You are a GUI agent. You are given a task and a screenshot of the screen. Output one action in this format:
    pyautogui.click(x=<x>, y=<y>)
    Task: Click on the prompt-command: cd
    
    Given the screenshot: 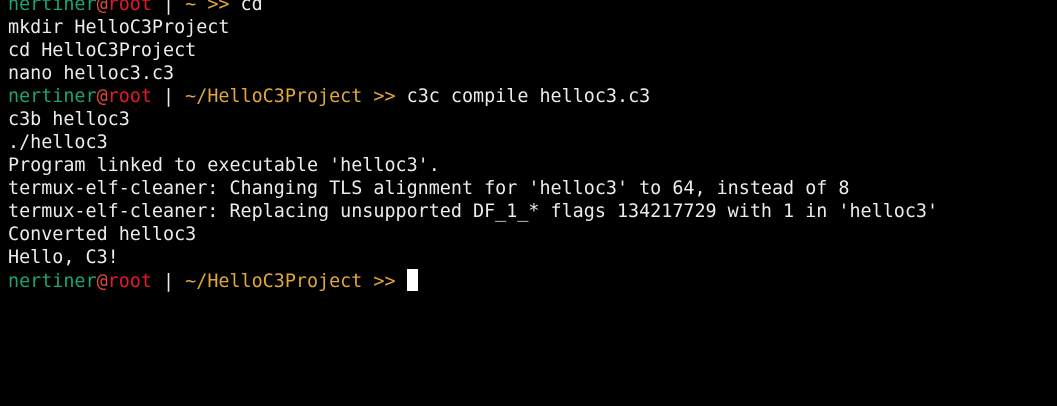 What is the action you would take?
    pyautogui.click(x=251, y=7)
    